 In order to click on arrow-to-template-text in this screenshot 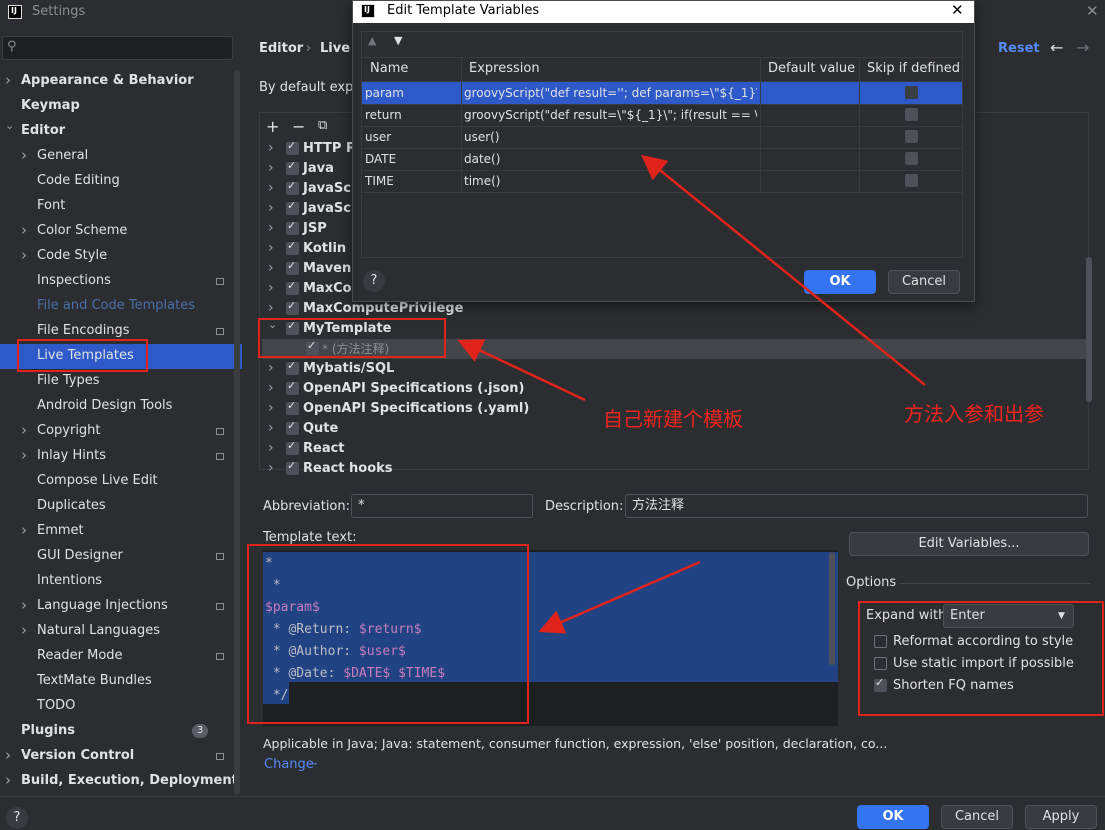, I will do `click(619, 597)`.